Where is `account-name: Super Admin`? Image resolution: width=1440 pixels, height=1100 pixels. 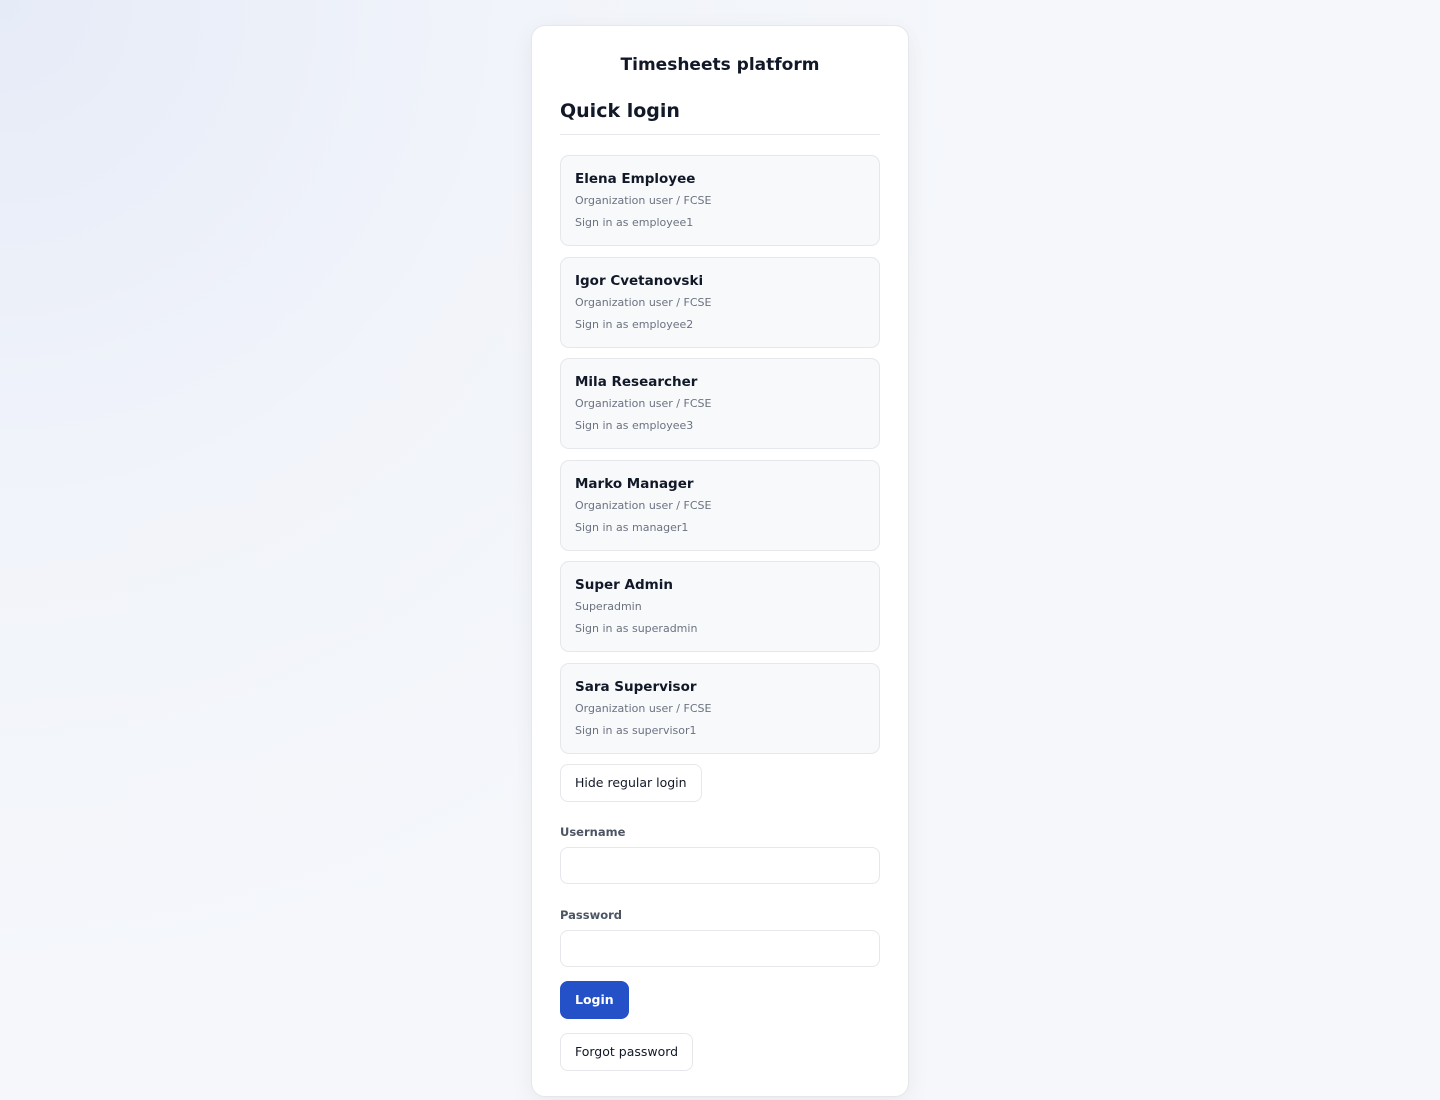 account-name: Super Admin is located at coordinates (624, 585).